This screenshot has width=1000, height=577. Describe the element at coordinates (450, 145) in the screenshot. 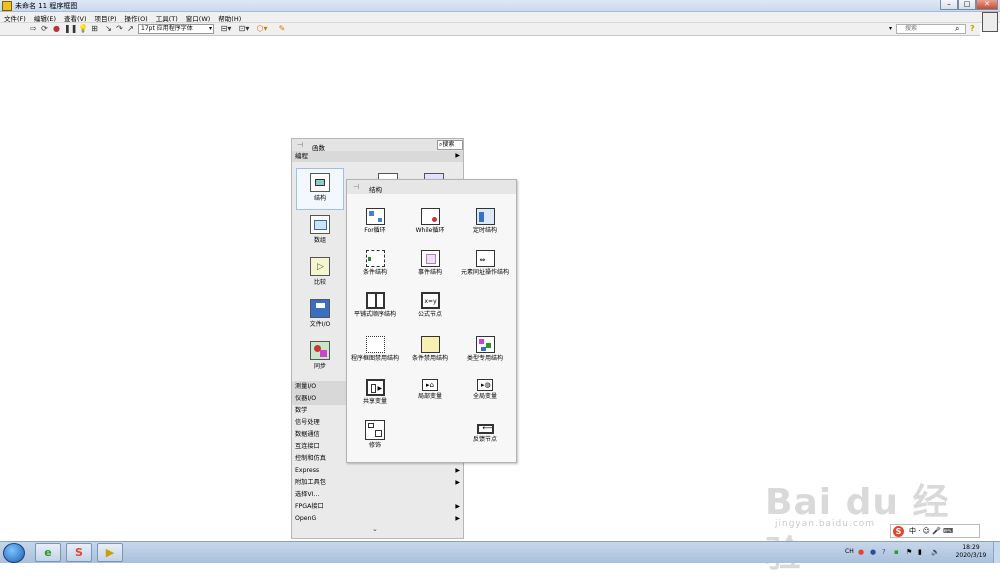

I see `palette-search-button: ⌕搜索` at that location.